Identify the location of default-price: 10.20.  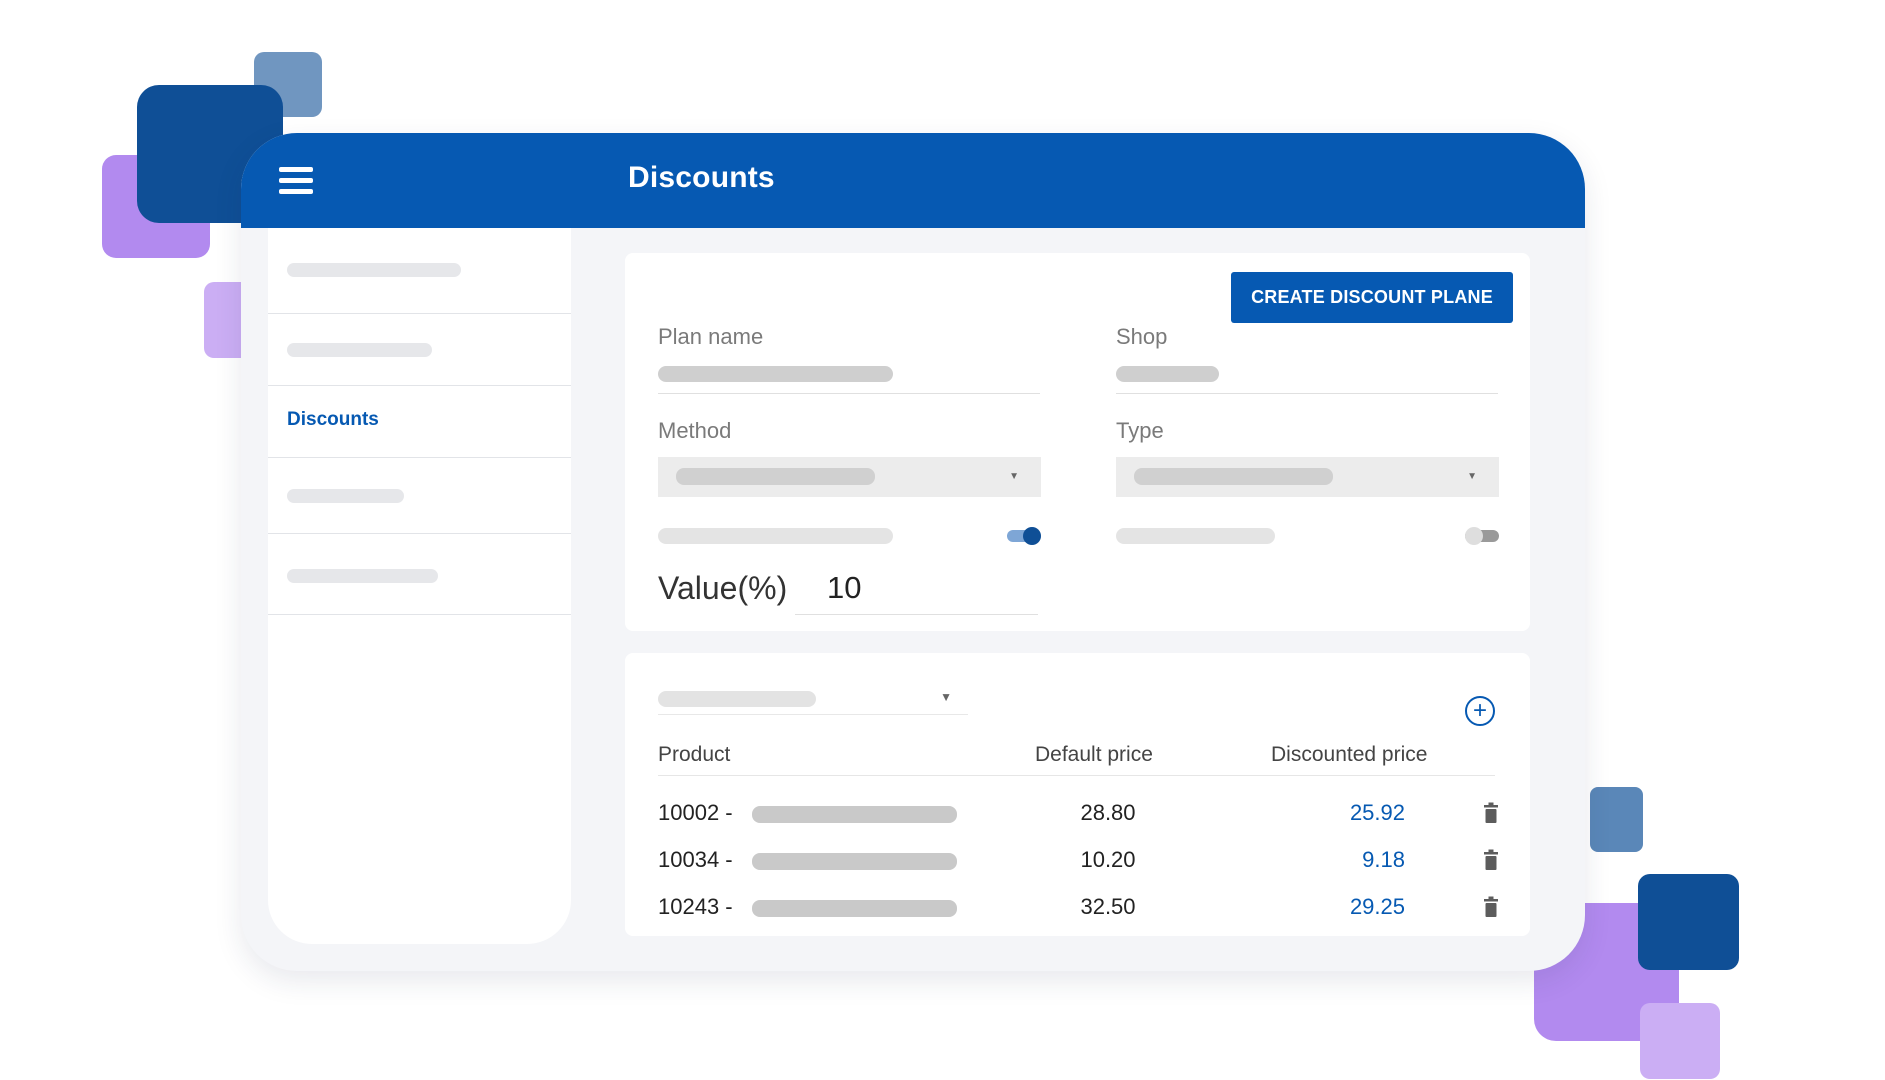
(1108, 859).